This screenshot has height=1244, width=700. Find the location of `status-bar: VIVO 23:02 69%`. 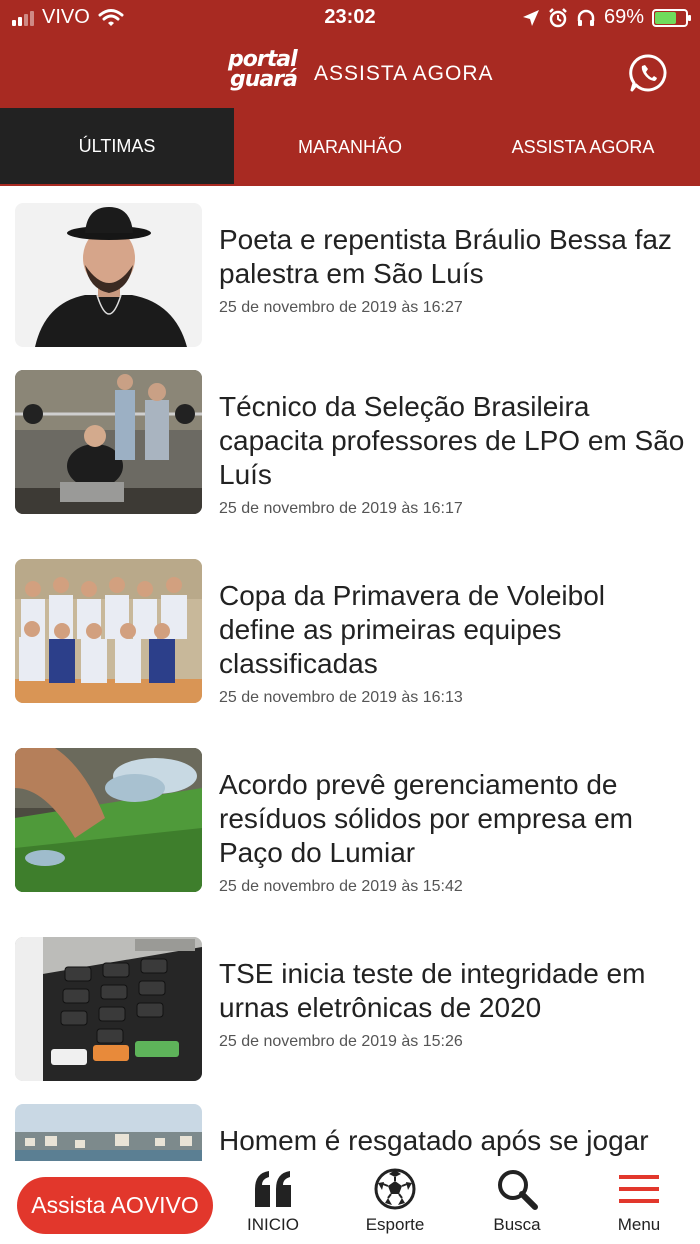

status-bar: VIVO 23:02 69% is located at coordinates (350, 18).